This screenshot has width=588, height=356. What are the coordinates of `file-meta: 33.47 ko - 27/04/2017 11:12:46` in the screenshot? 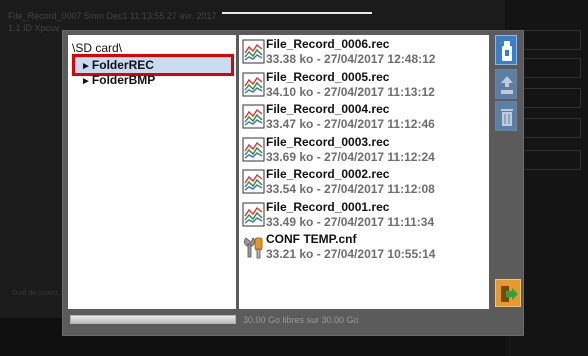 It's located at (350, 124).